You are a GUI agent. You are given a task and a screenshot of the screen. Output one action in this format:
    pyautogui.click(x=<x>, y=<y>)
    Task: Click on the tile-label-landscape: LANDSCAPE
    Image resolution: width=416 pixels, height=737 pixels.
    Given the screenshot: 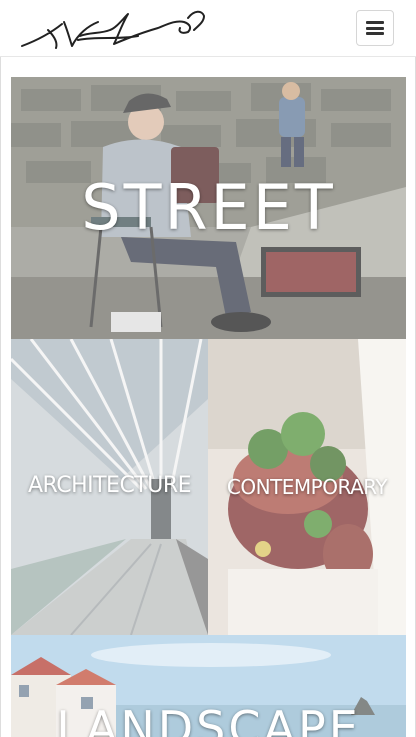 What is the action you would take?
    pyautogui.click(x=208, y=719)
    